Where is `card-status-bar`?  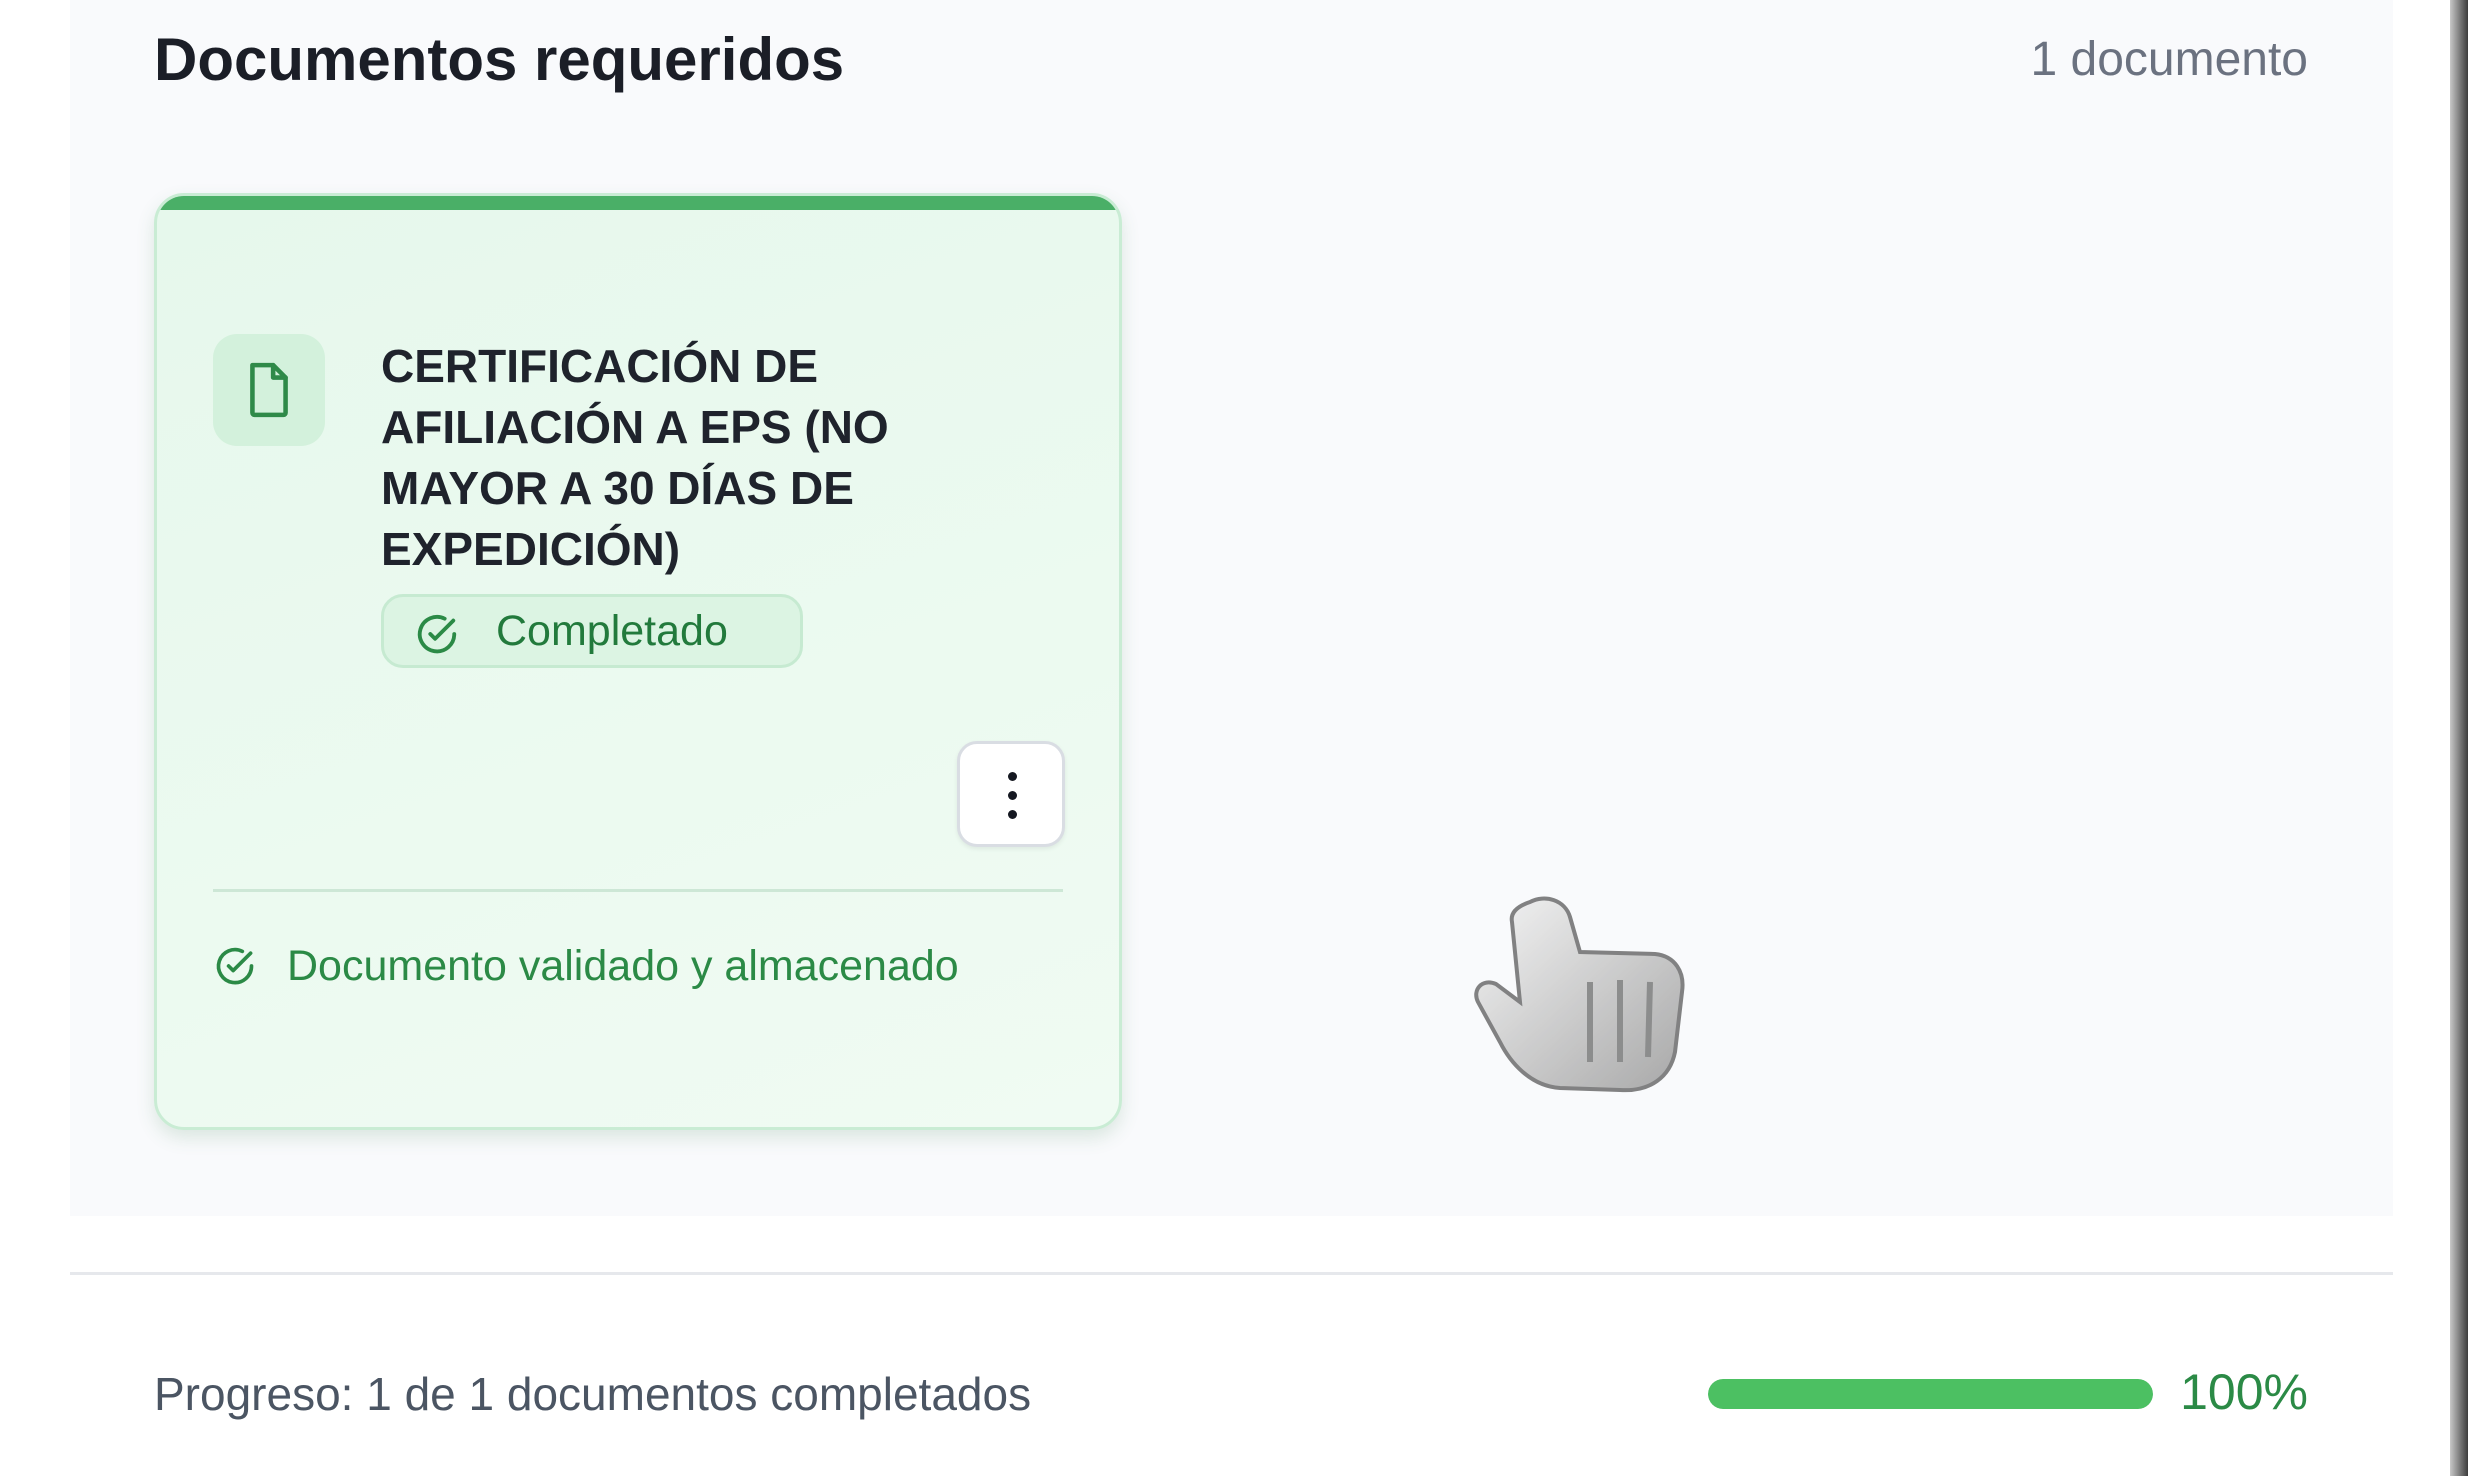
card-status-bar is located at coordinates (638, 203).